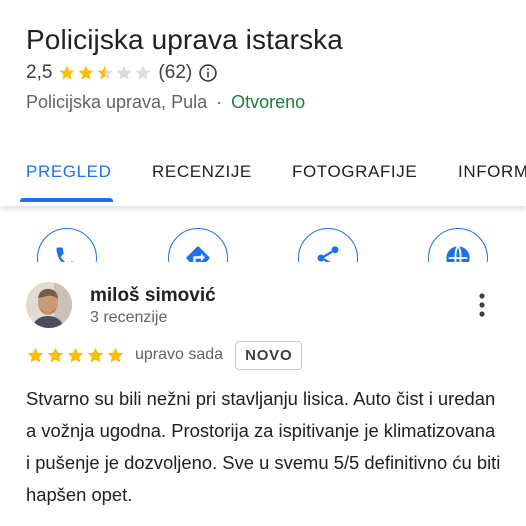 The image size is (526, 526). I want to click on avatar-photo-icon, so click(49, 305).